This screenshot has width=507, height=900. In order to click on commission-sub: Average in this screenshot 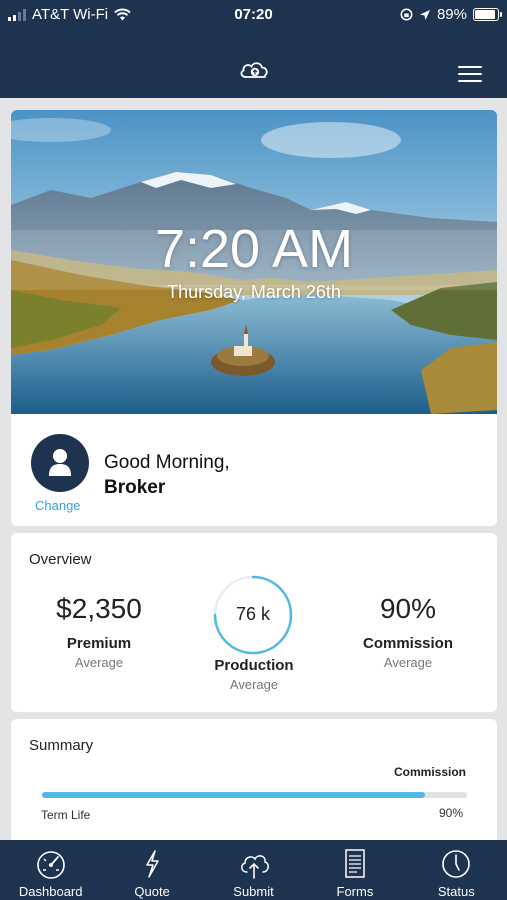, I will do `click(408, 662)`.